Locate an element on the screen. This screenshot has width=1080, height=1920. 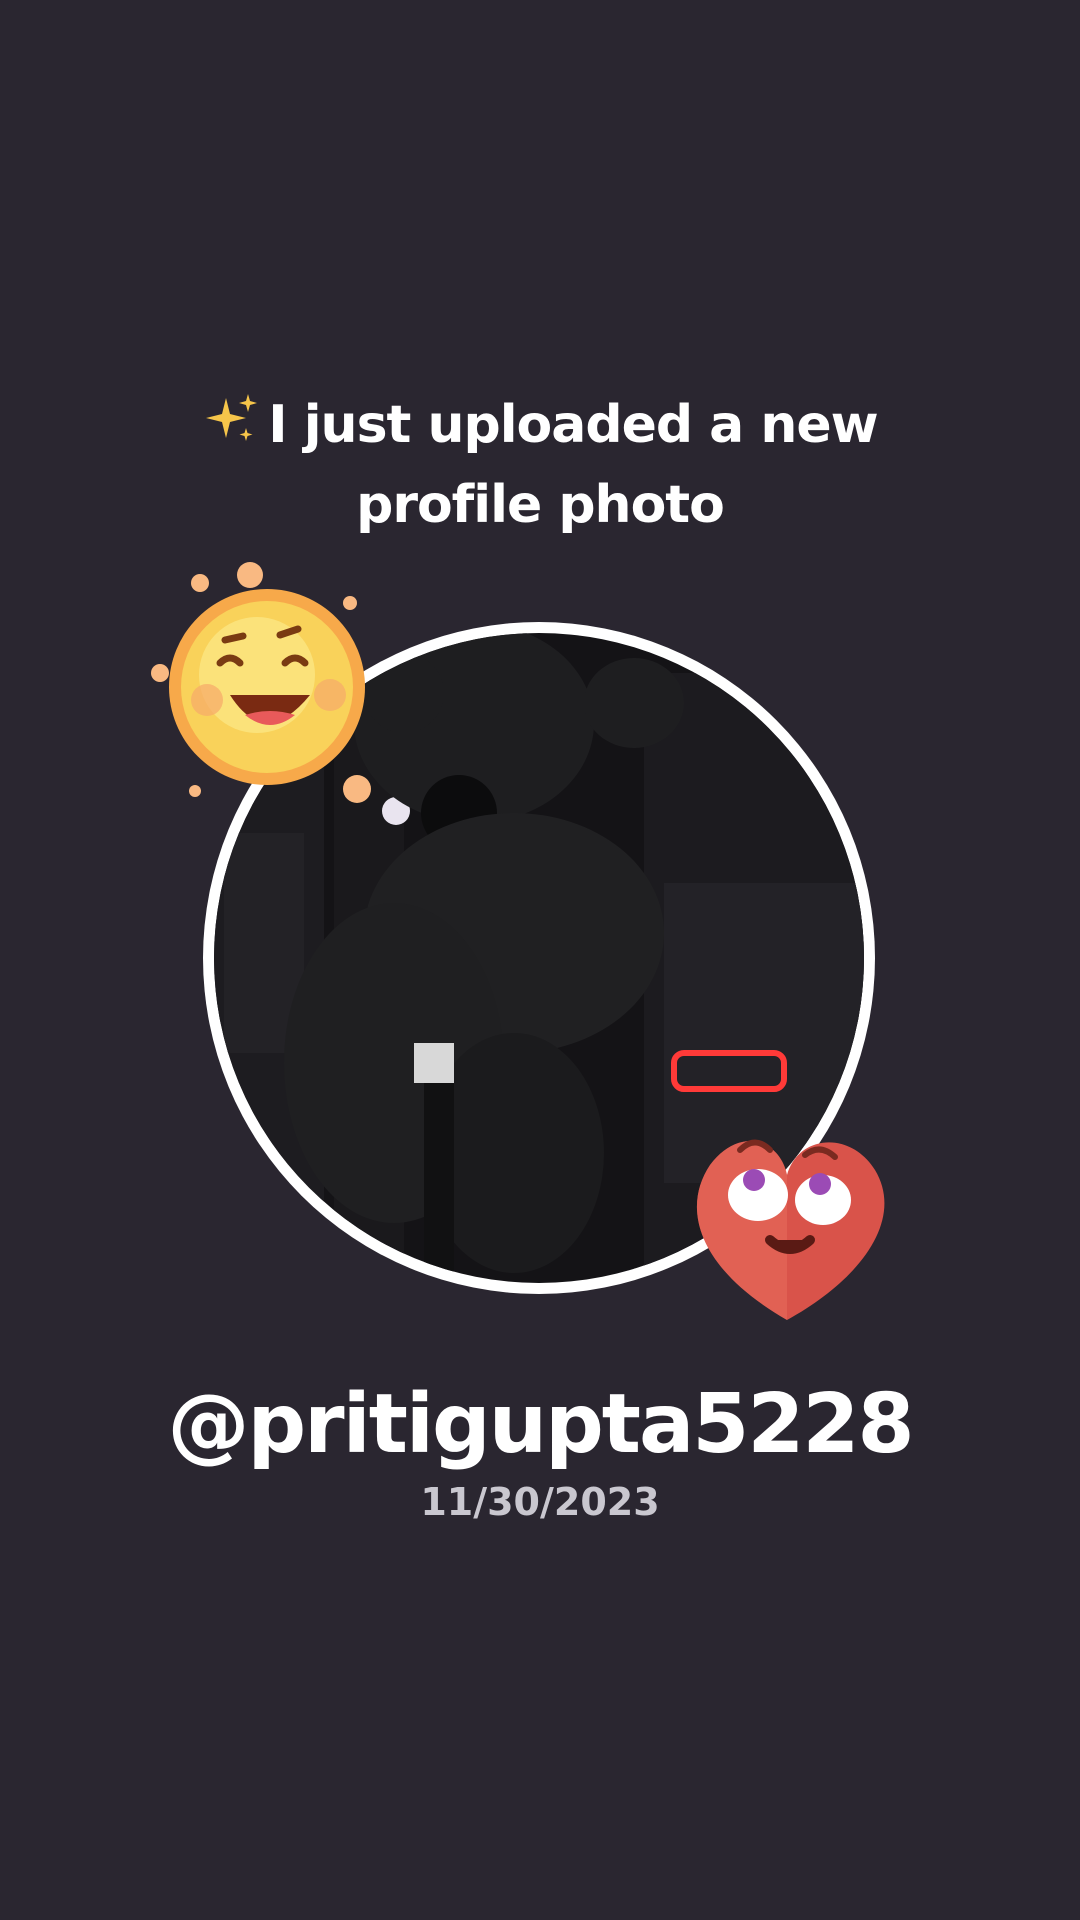
headline: I just uploaded a new profile photo is located at coordinates (540, 465).